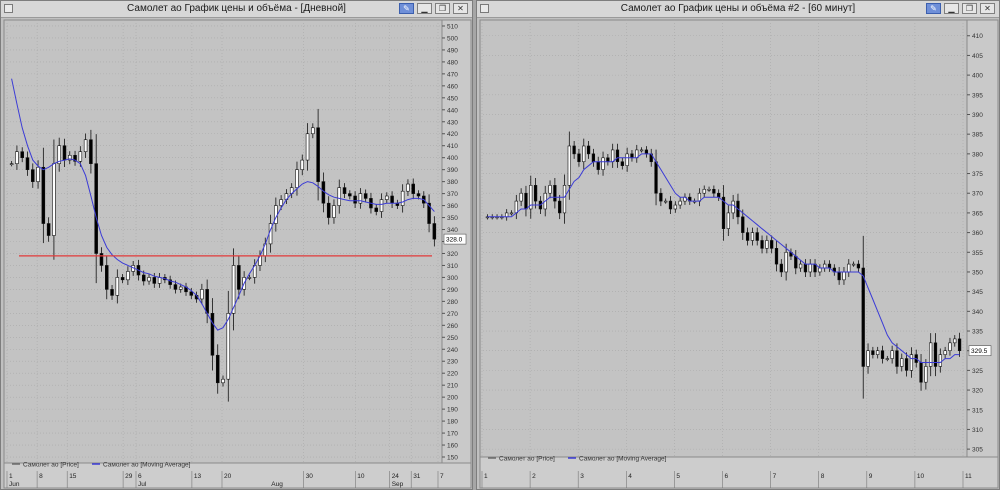 Image resolution: width=1000 pixels, height=490 pixels. I want to click on legend-label: Самолет ао [Moving Average], so click(147, 465).